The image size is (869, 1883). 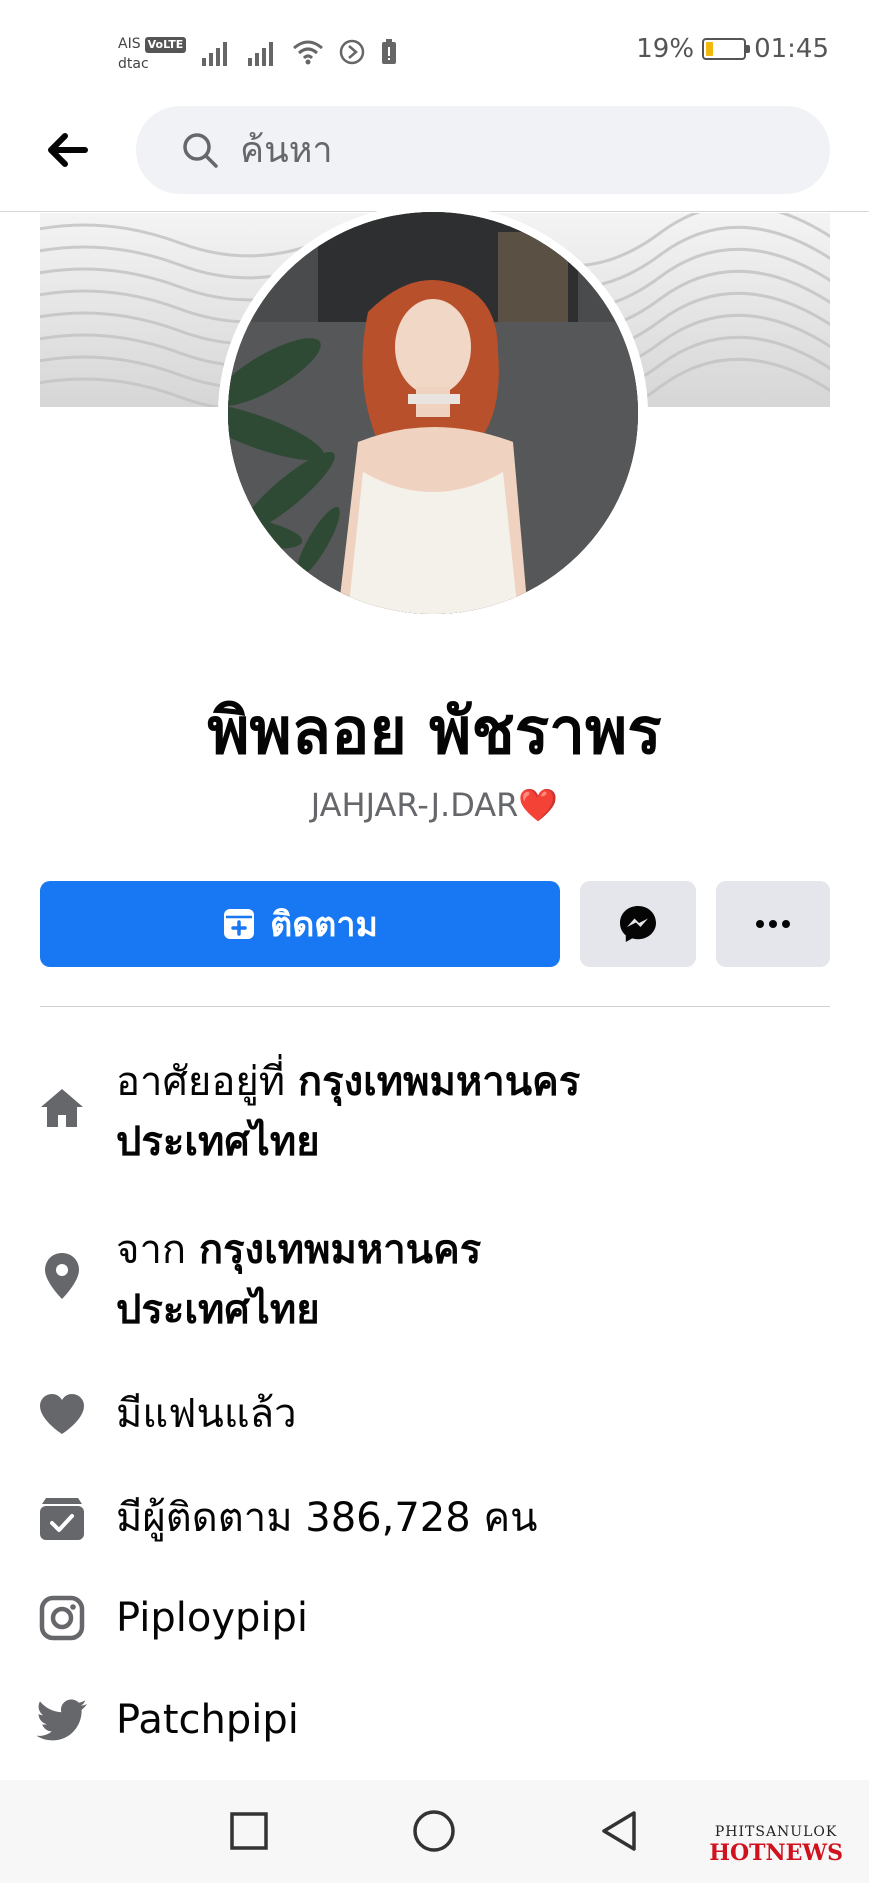 I want to click on followers-icon, so click(x=62, y=1518).